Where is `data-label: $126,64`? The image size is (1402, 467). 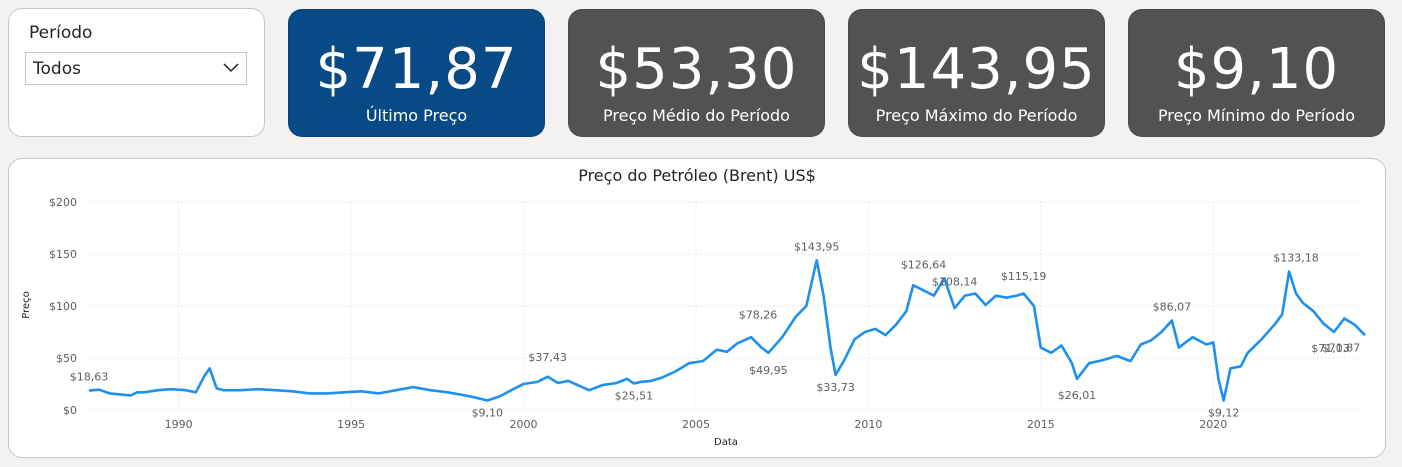 data-label: $126,64 is located at coordinates (924, 264).